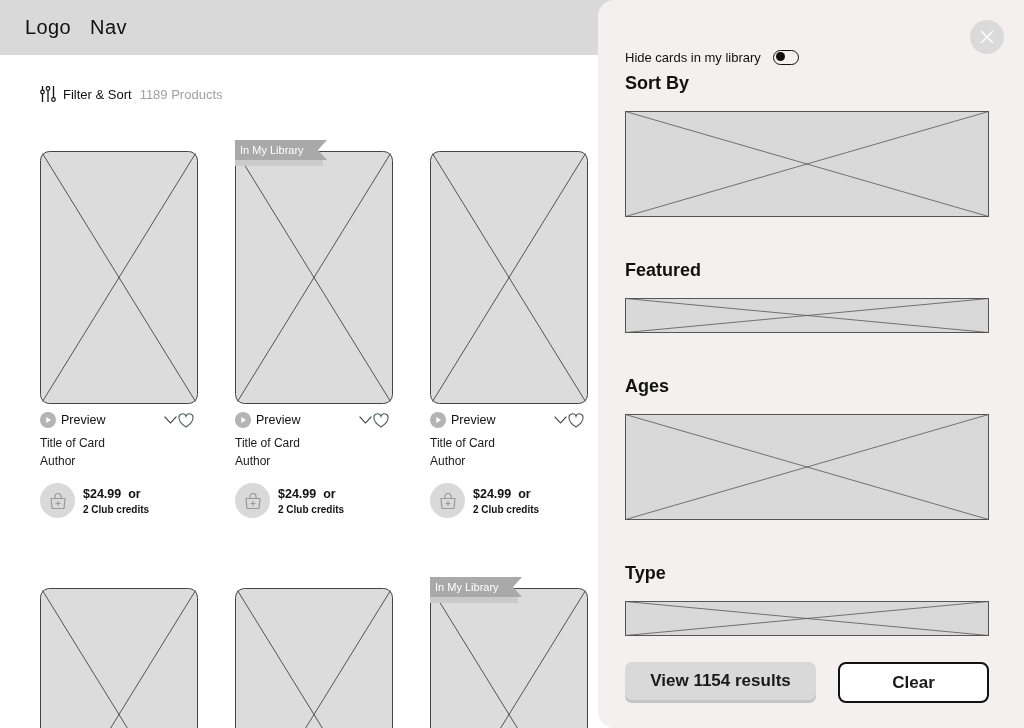  I want to click on section-heading: Type, so click(645, 573).